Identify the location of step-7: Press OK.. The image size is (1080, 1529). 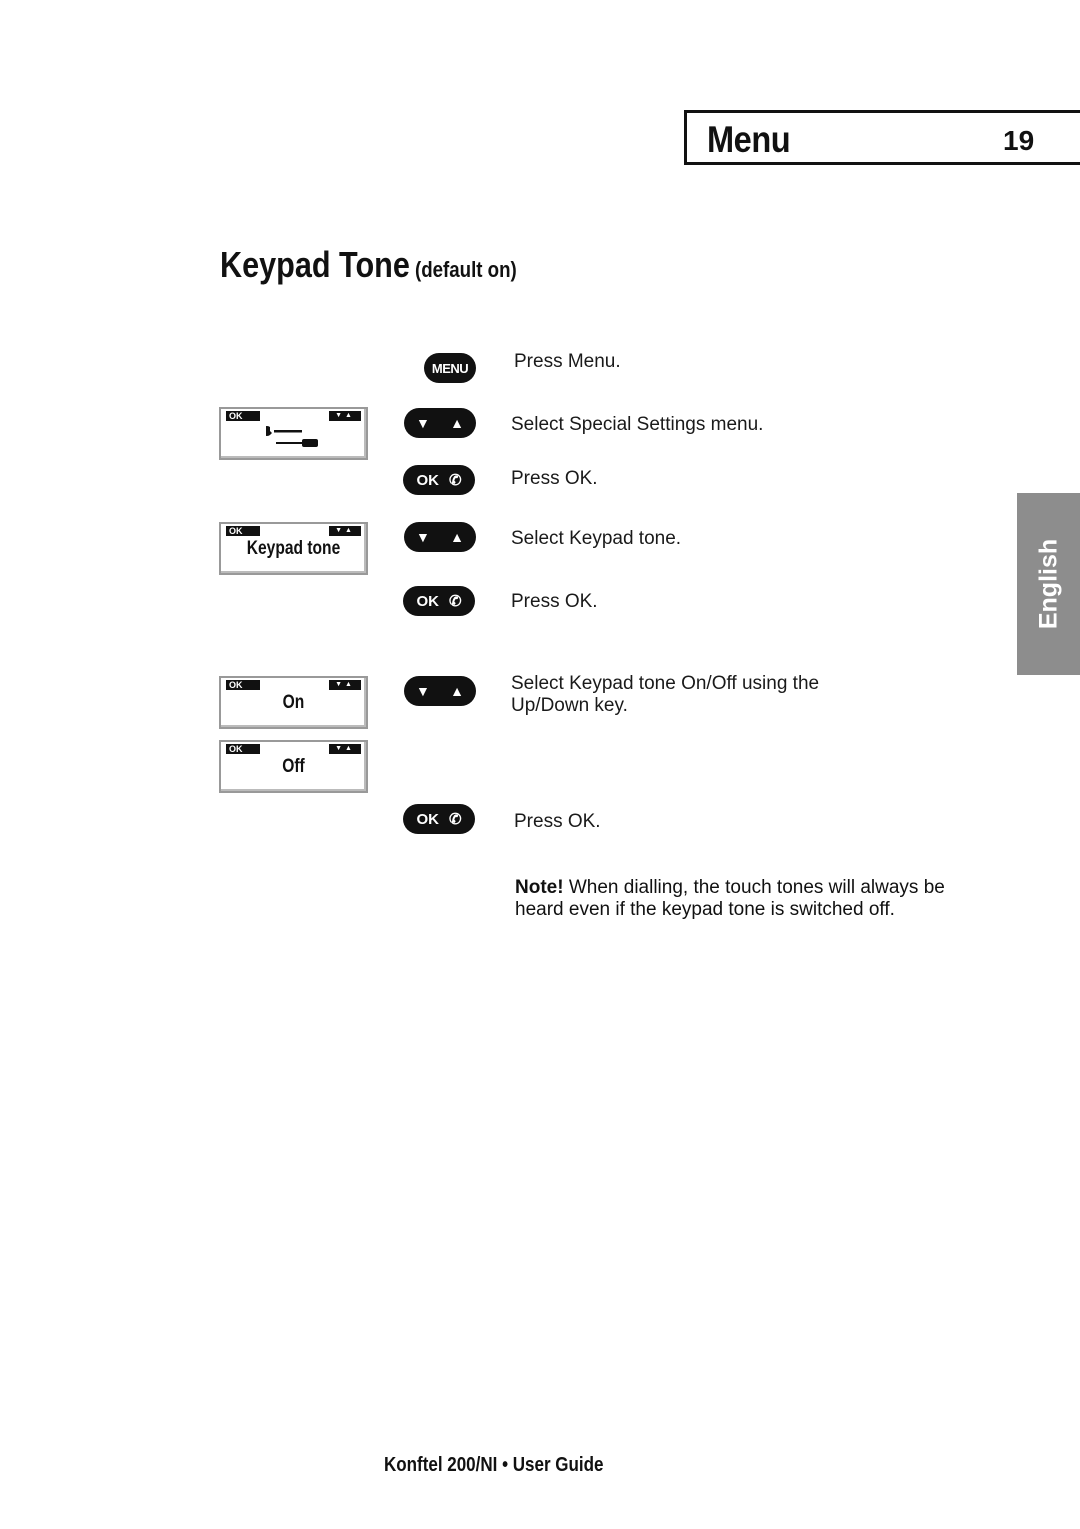
(557, 821).